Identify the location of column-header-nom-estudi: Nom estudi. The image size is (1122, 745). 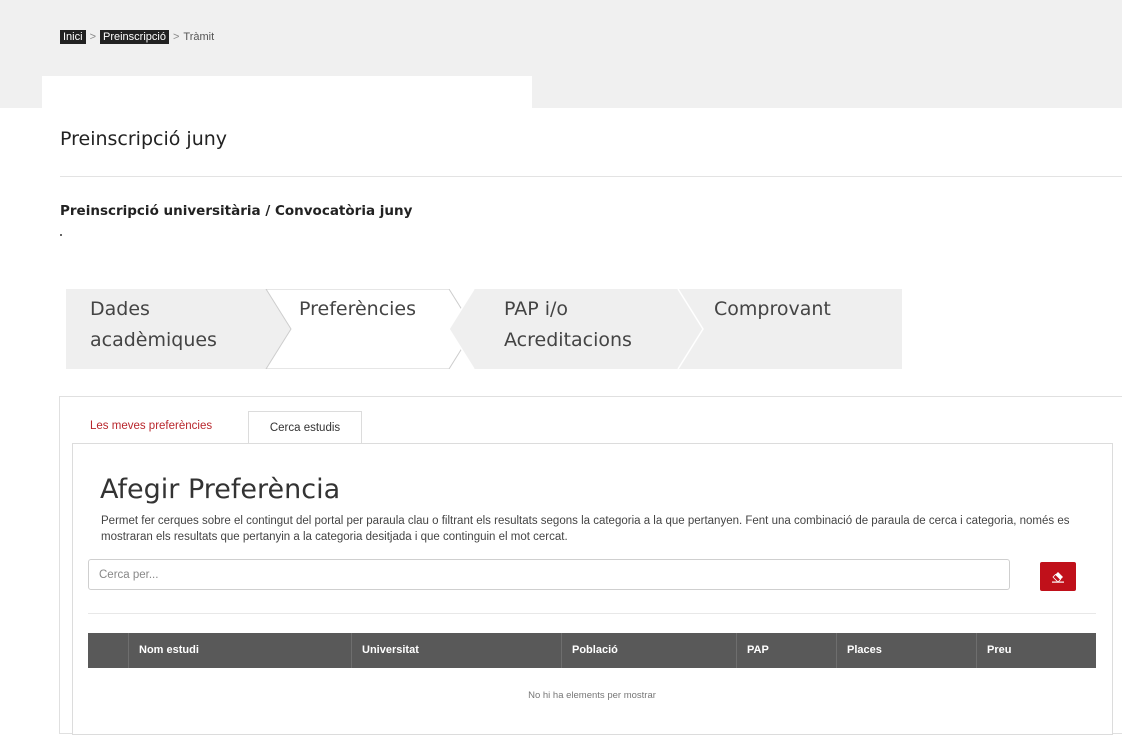
(239, 650).